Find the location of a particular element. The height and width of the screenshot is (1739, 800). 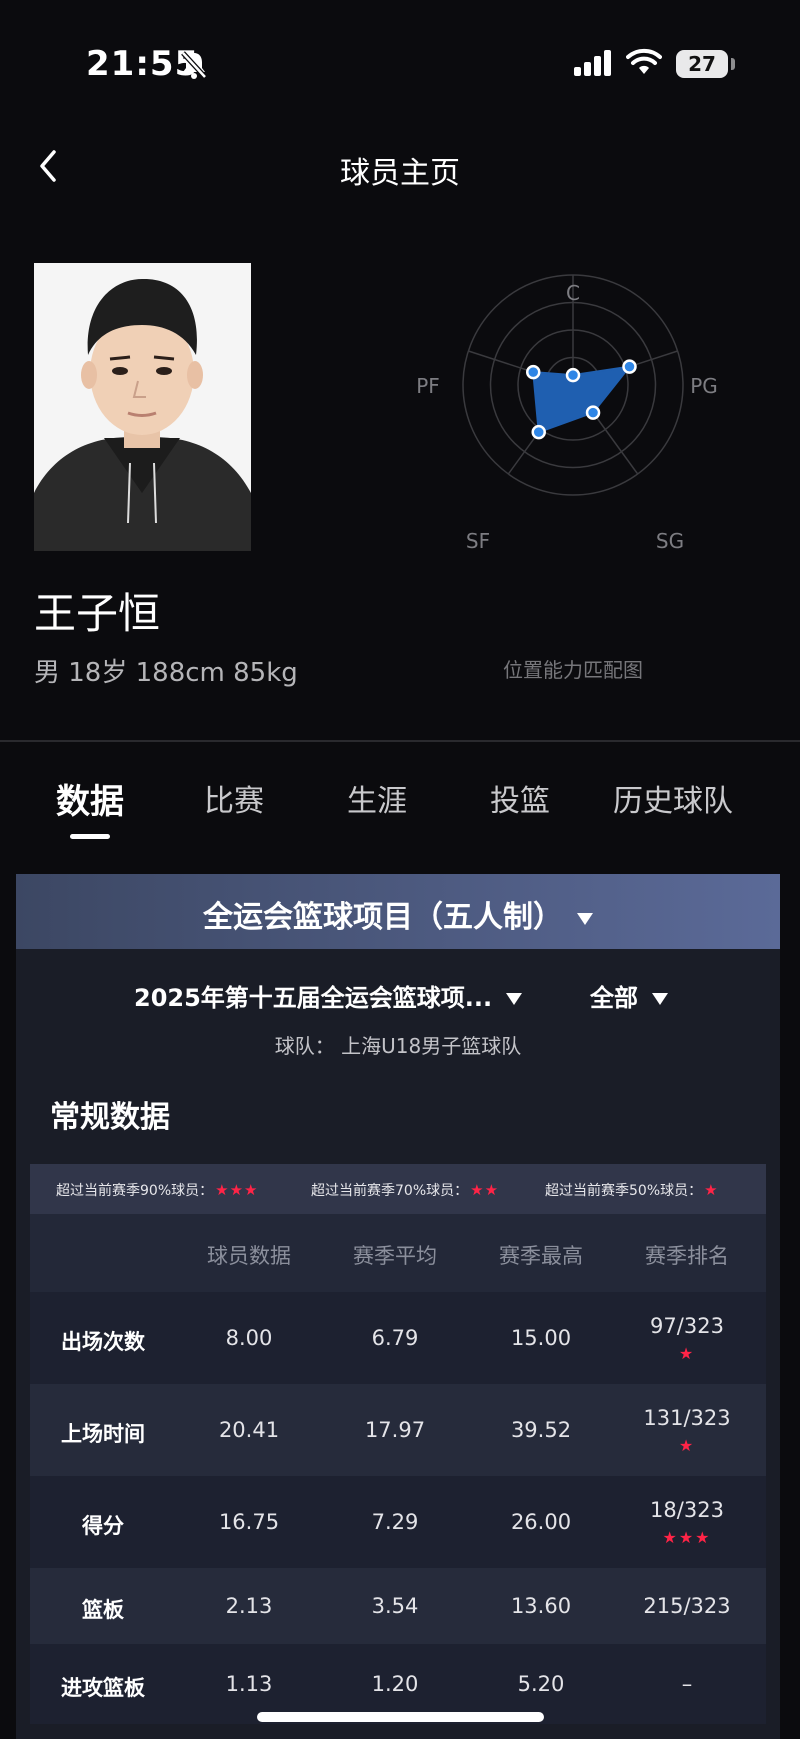

season-avg: 17.97 is located at coordinates (395, 1430).